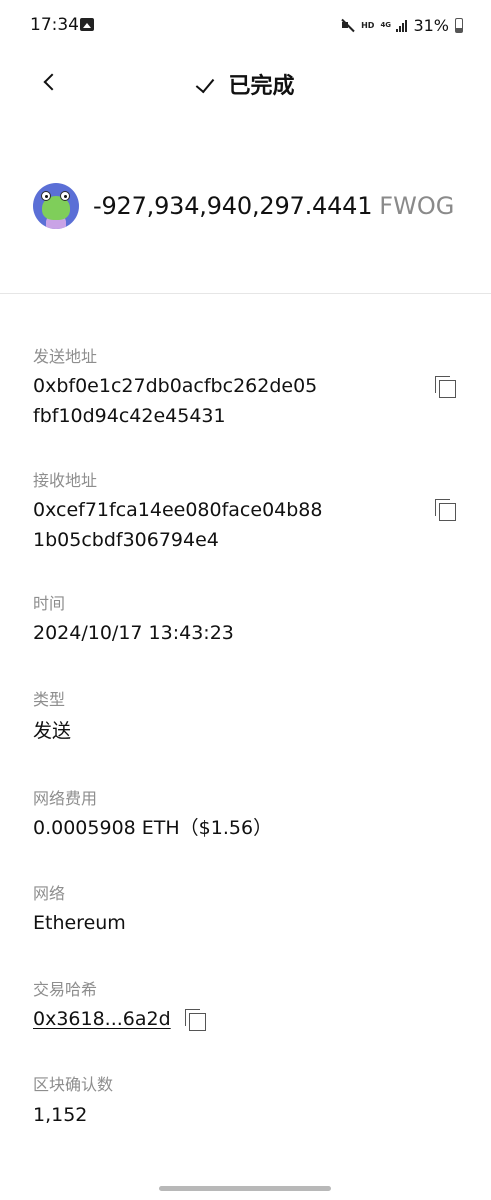 The width and height of the screenshot is (491, 1200). I want to click on frog-eye-left, so click(46, 196).